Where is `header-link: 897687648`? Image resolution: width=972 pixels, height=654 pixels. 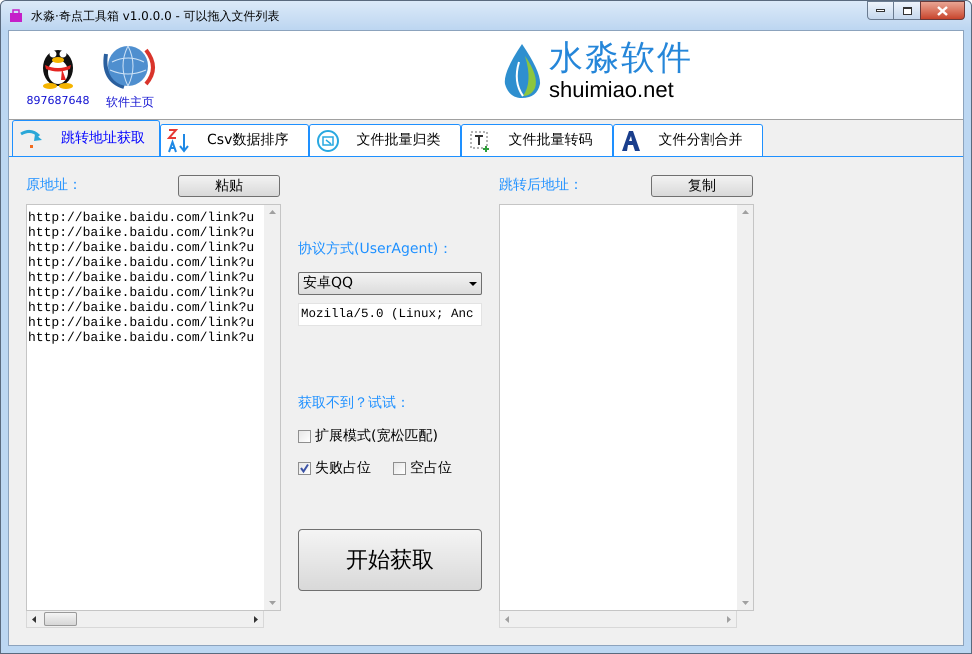
header-link: 897687648 is located at coordinates (58, 101).